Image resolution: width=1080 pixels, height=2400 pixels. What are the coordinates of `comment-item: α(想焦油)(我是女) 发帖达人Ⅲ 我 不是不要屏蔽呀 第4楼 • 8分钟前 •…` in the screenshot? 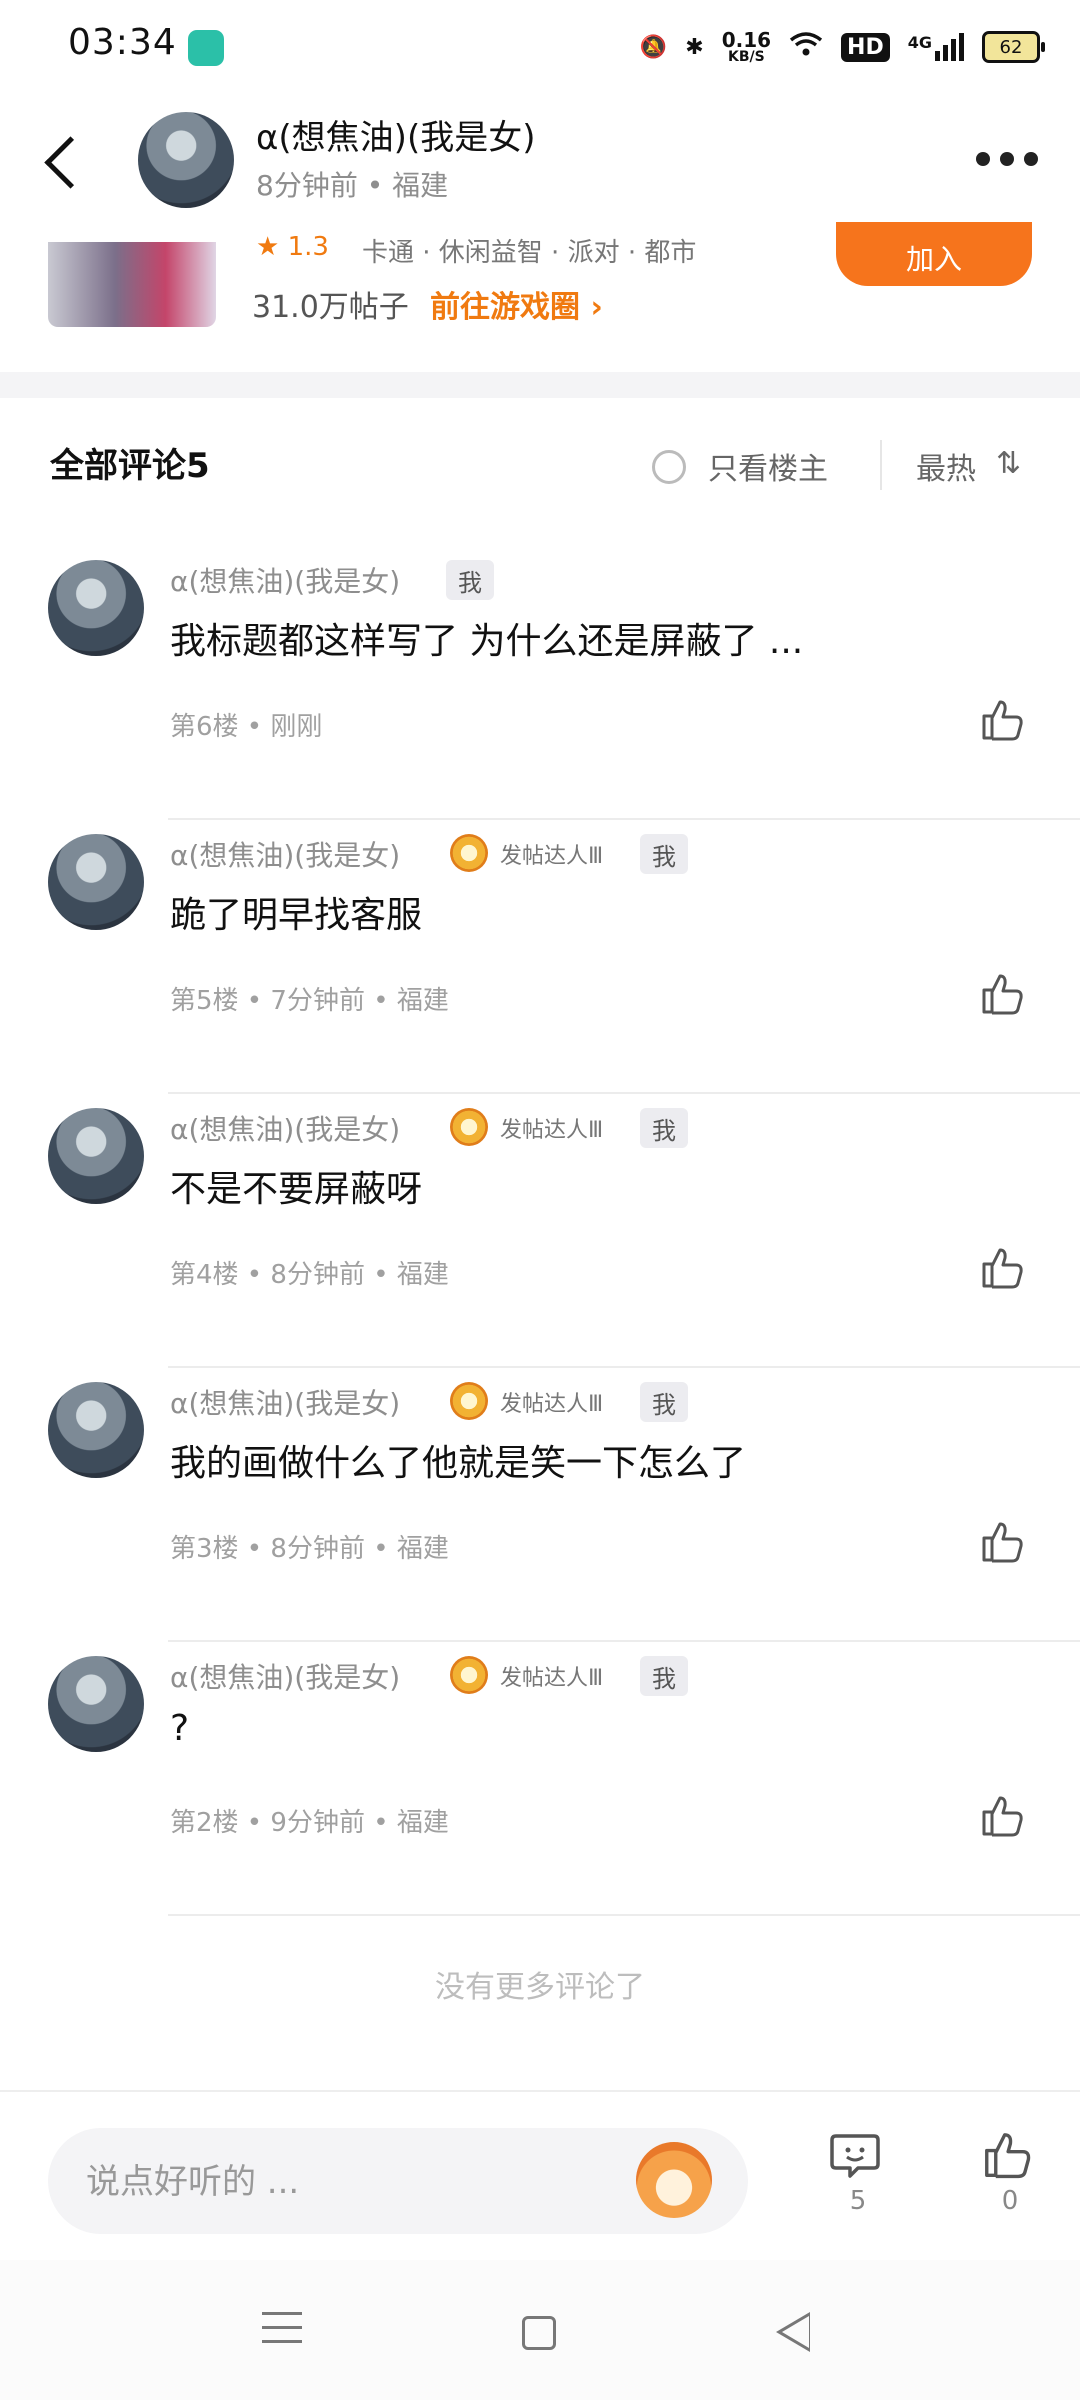 It's located at (540, 1231).